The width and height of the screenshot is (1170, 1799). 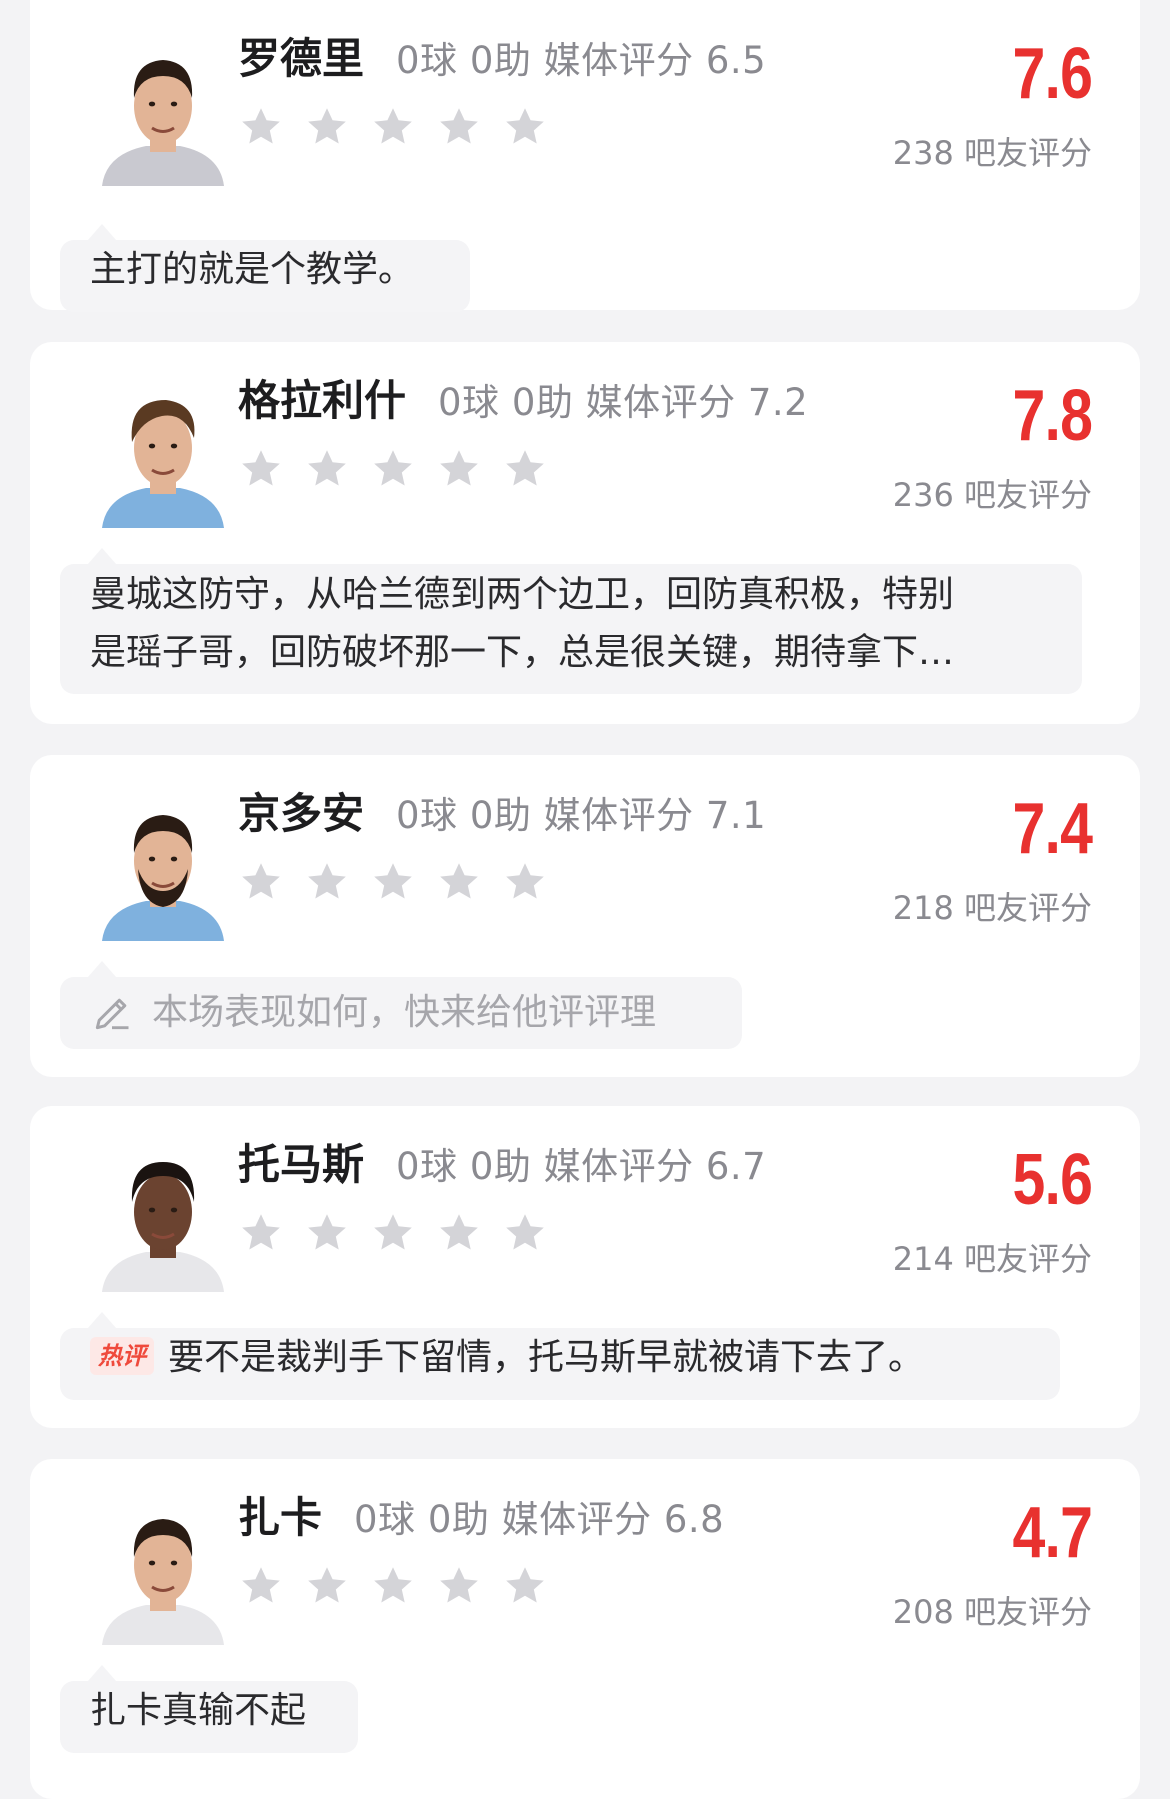 I want to click on player-stats: 0球 0助 媒体评分 7.2, so click(x=623, y=402).